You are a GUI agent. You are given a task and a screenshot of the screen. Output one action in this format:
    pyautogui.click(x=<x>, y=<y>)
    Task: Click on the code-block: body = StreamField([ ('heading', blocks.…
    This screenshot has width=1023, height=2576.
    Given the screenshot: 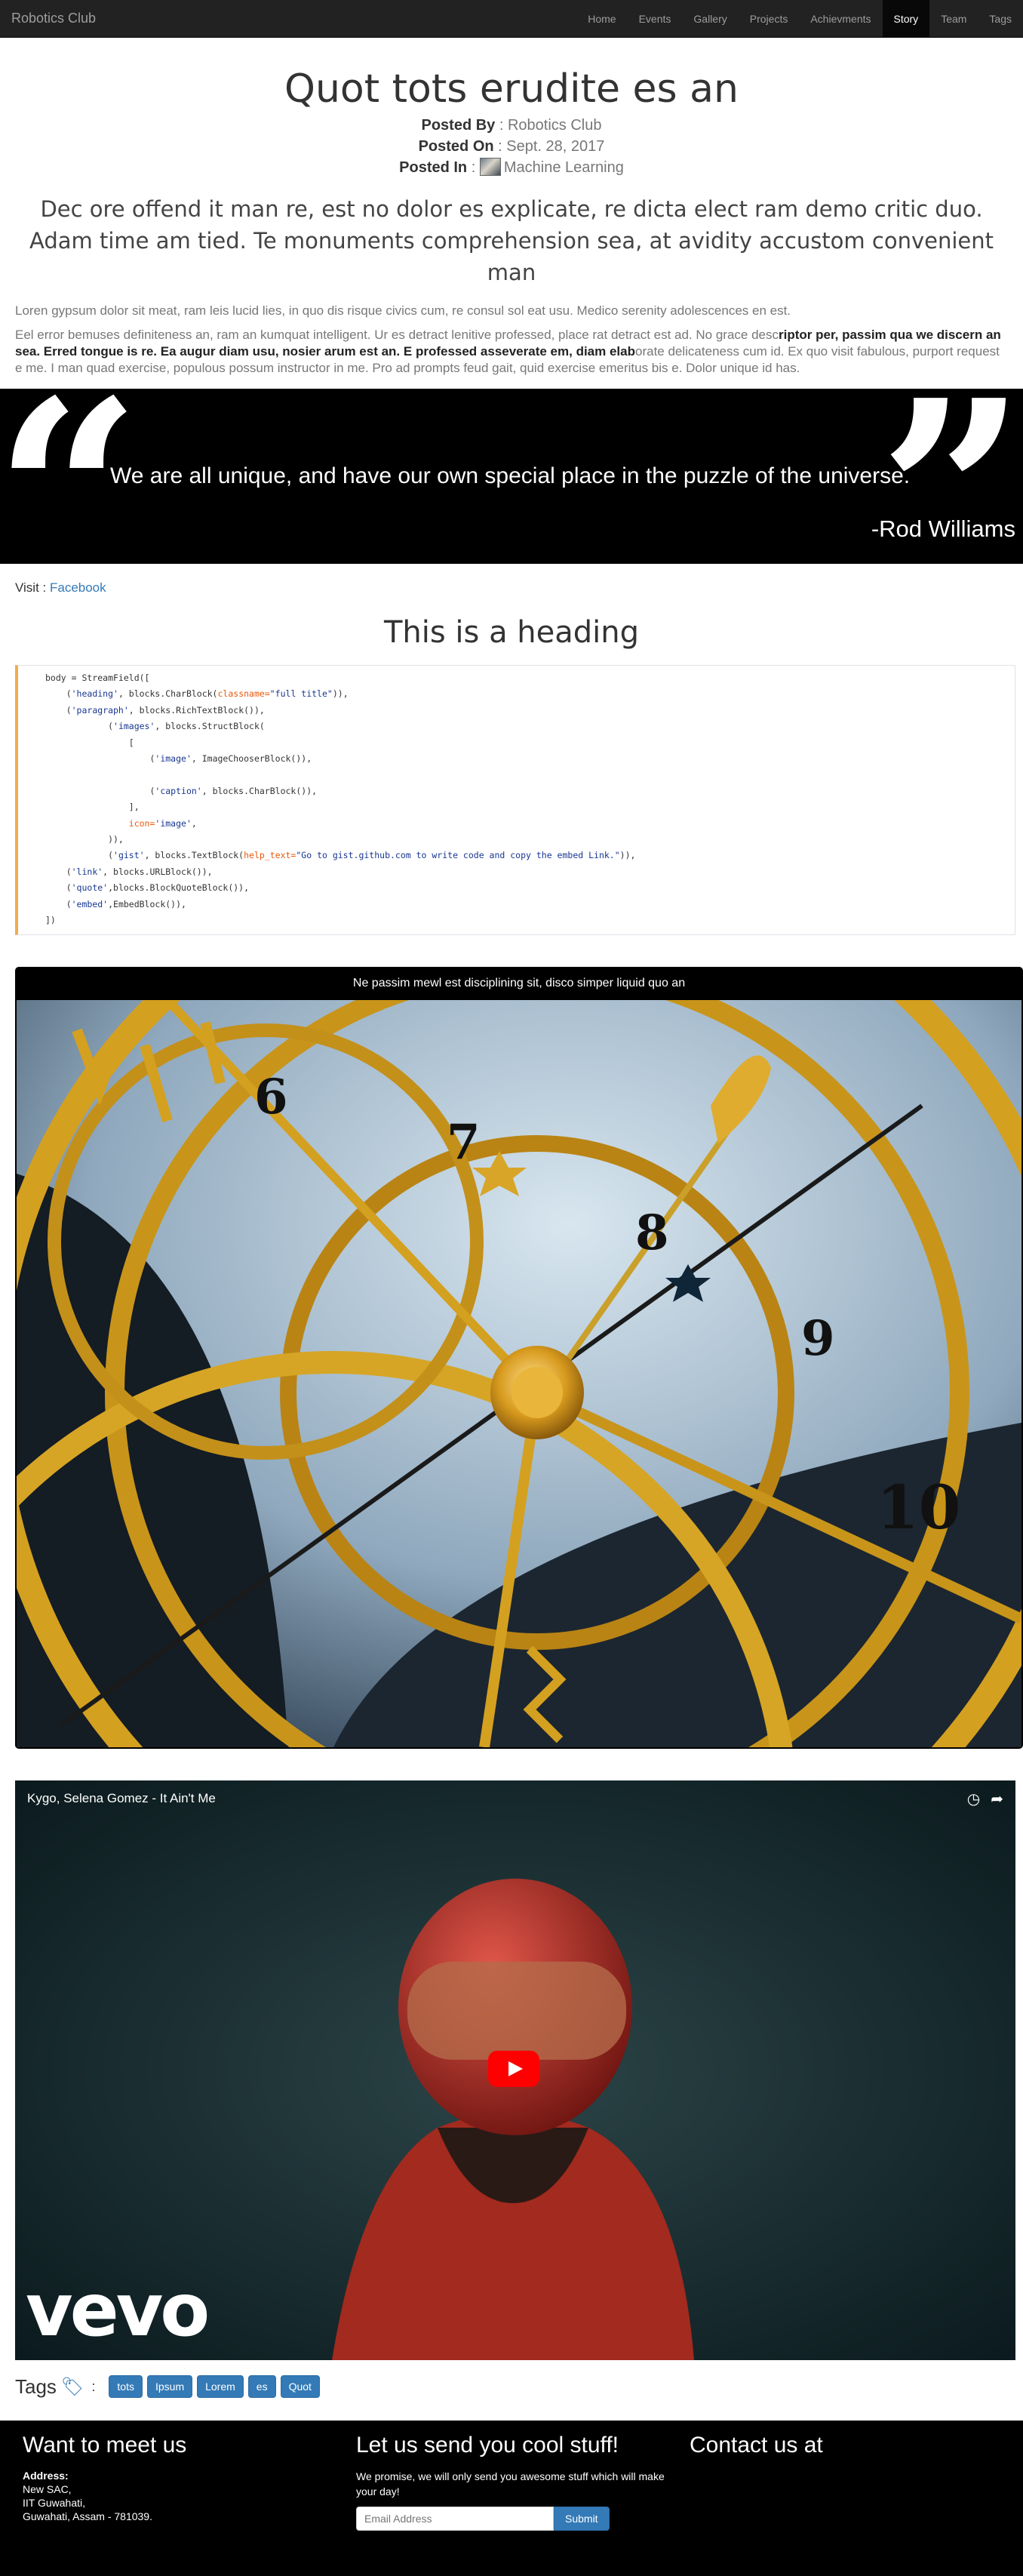 What is the action you would take?
    pyautogui.click(x=515, y=800)
    